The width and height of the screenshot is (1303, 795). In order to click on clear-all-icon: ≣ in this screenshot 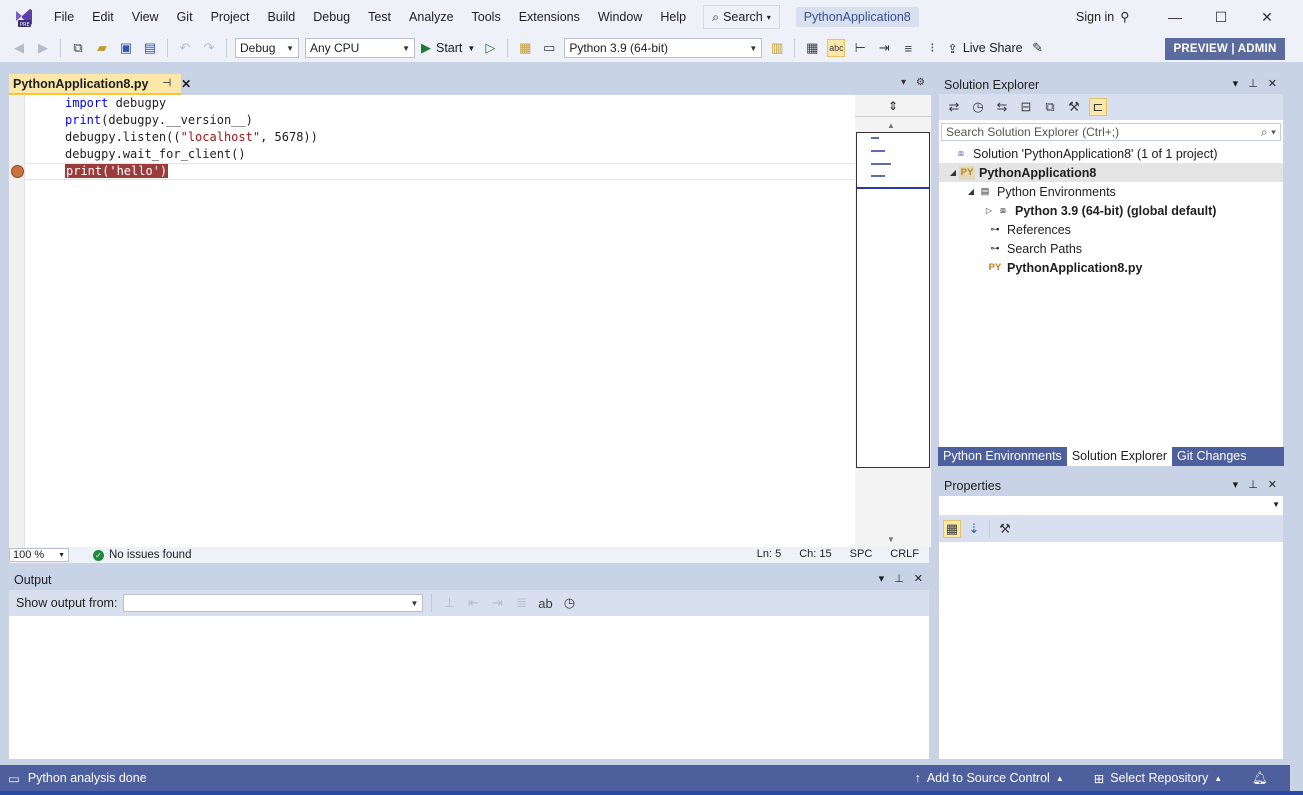, I will do `click(521, 603)`.